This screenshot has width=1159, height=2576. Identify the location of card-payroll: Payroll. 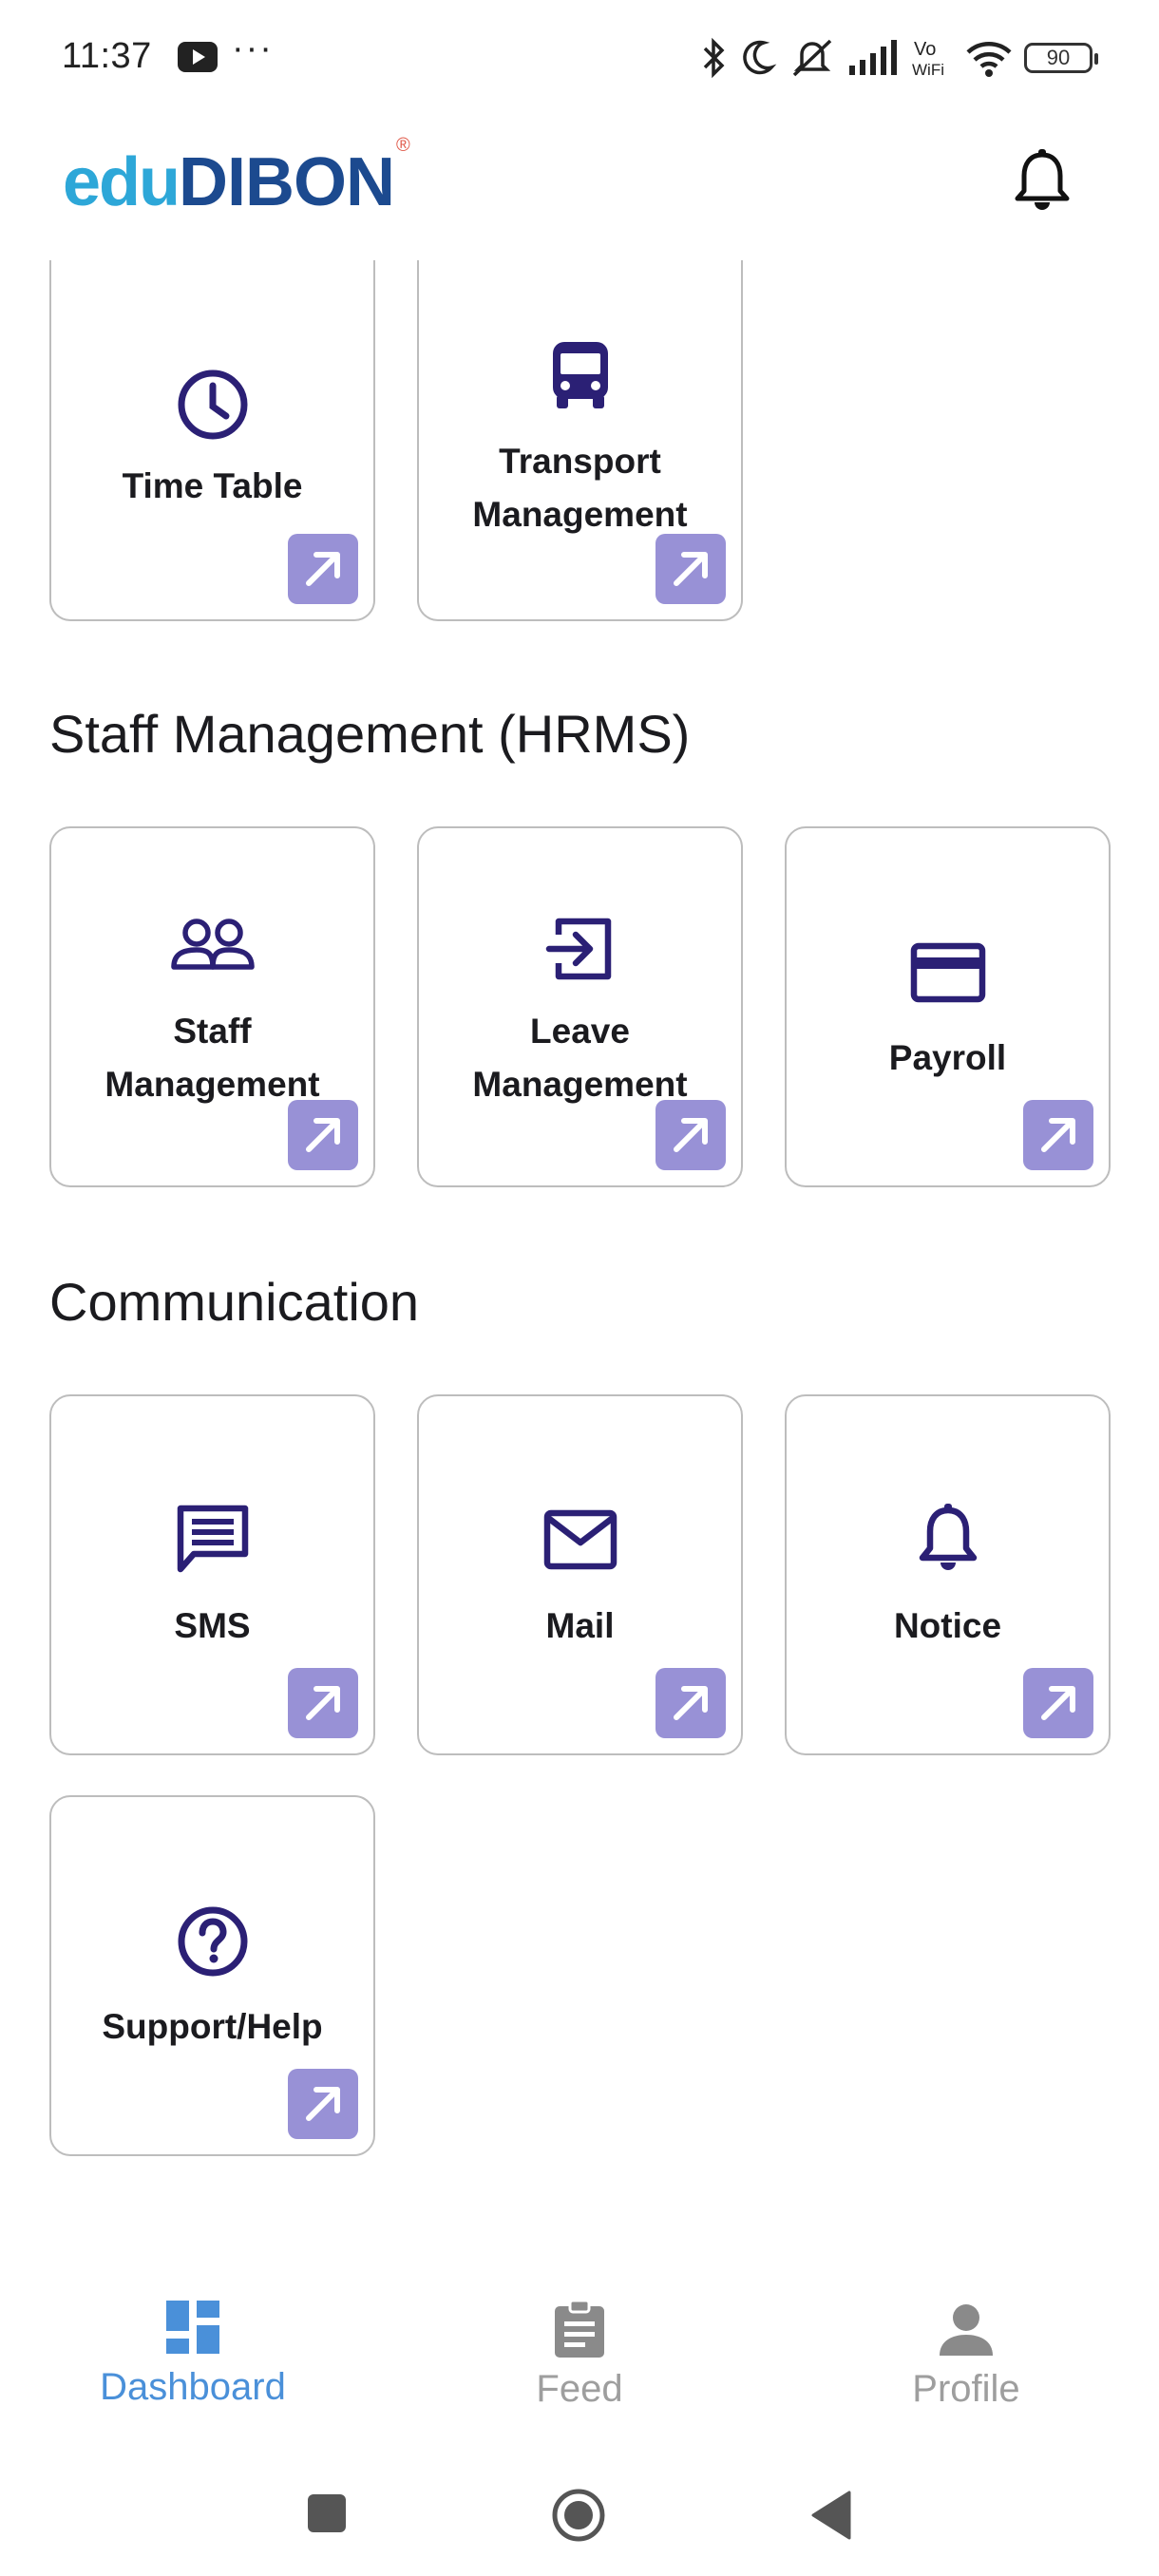
(948, 1006).